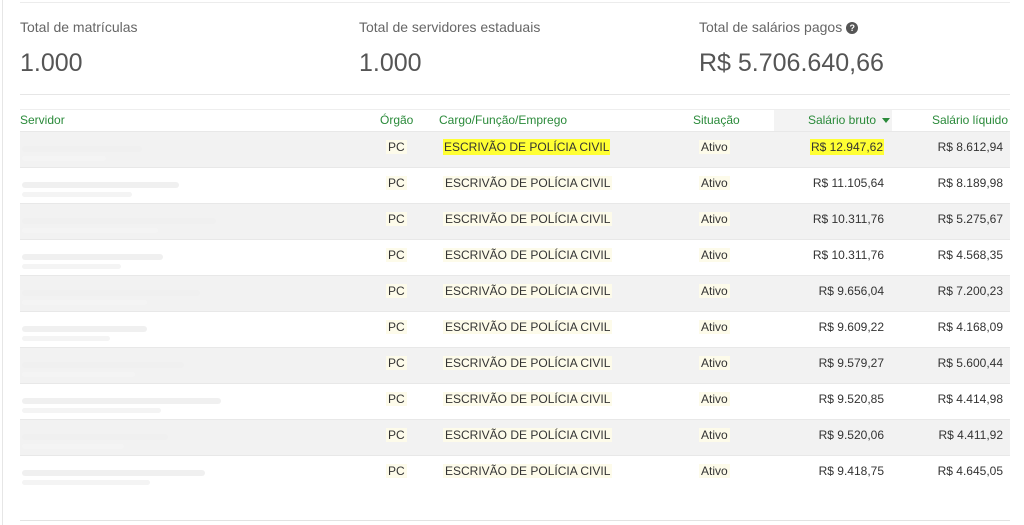 The image size is (1024, 525). Describe the element at coordinates (851, 471) in the screenshot. I see `cell-salario-bruto-text: R$ 9.418,75` at that location.